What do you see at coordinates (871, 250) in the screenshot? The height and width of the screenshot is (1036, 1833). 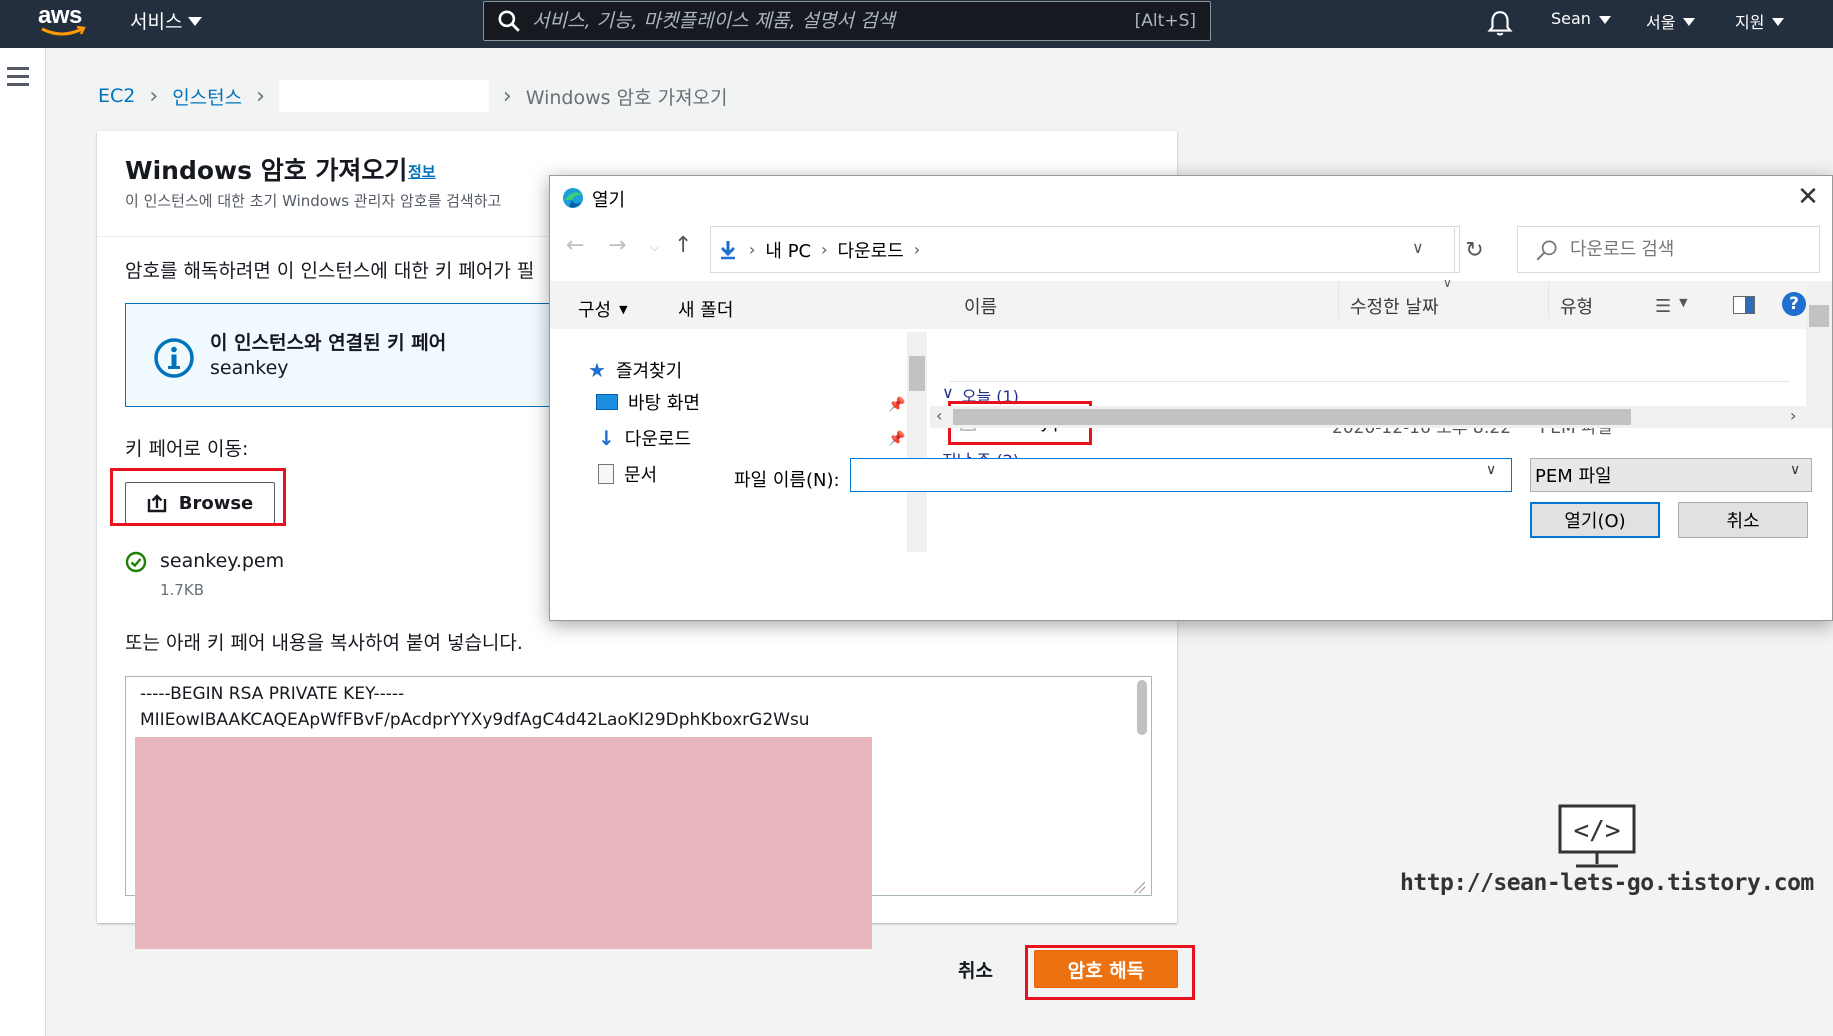 I see `address-segment-downloads: 다운로드` at bounding box center [871, 250].